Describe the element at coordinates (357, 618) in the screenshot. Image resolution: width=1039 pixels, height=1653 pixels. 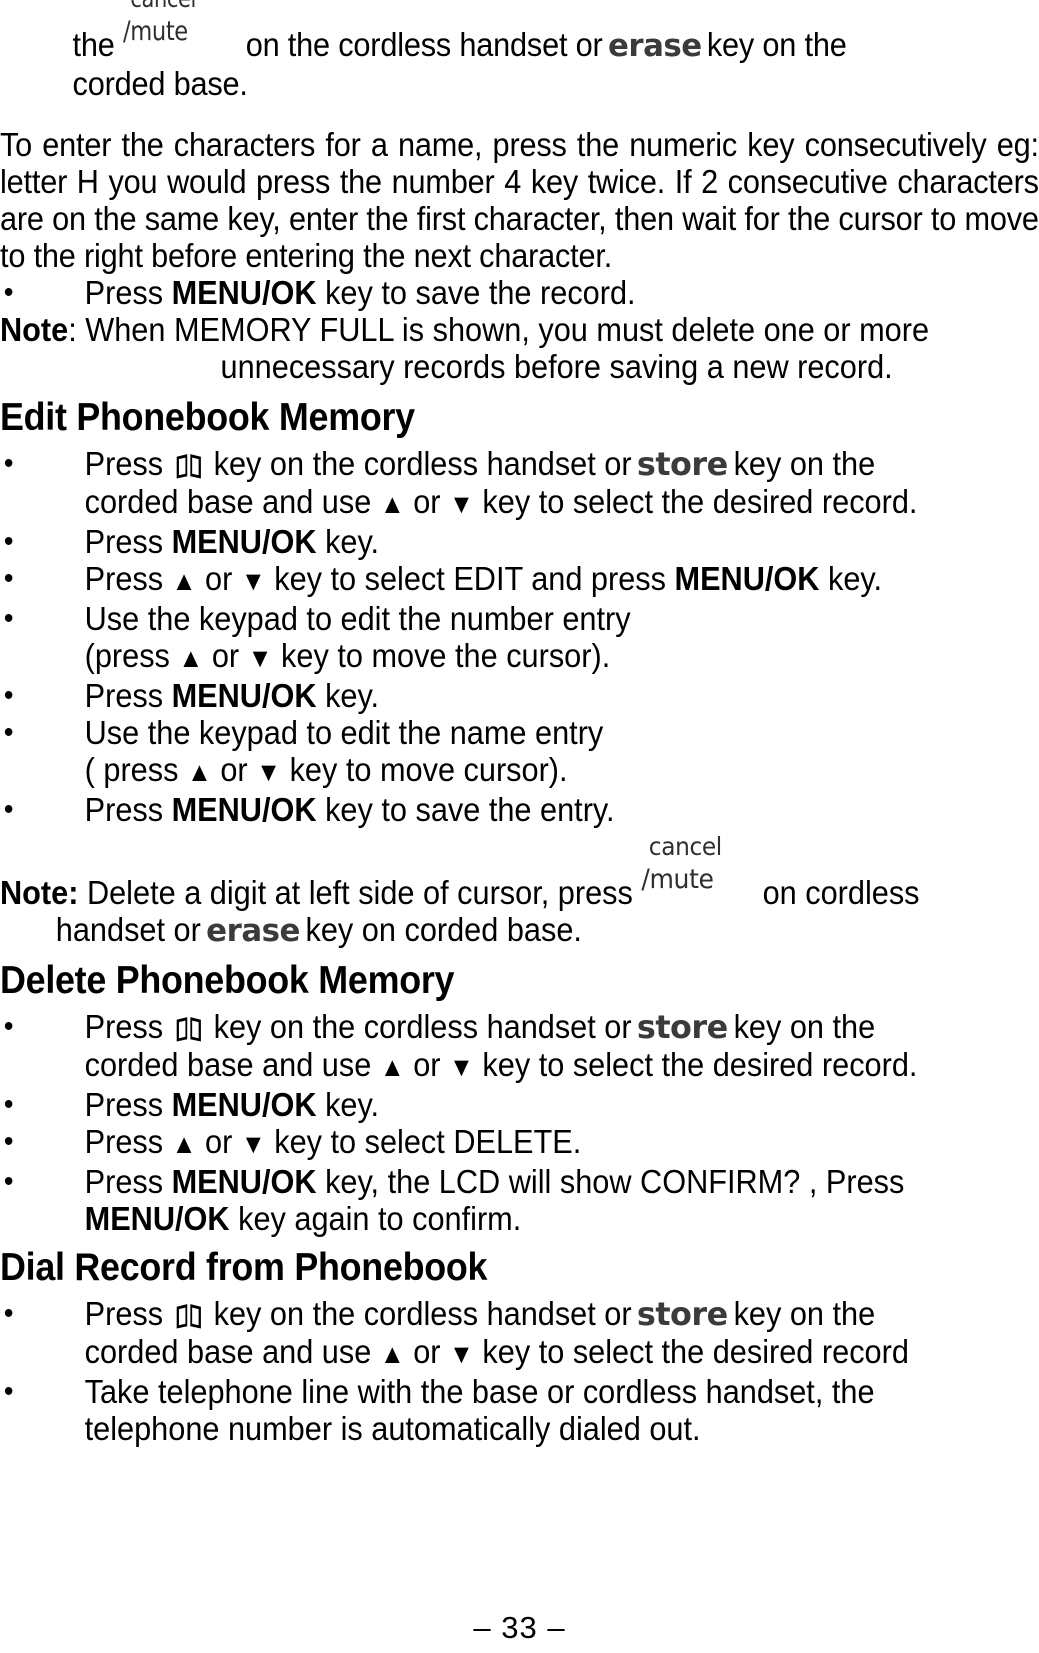
I see `label-line1: Use the keypad to edit the number entry` at that location.